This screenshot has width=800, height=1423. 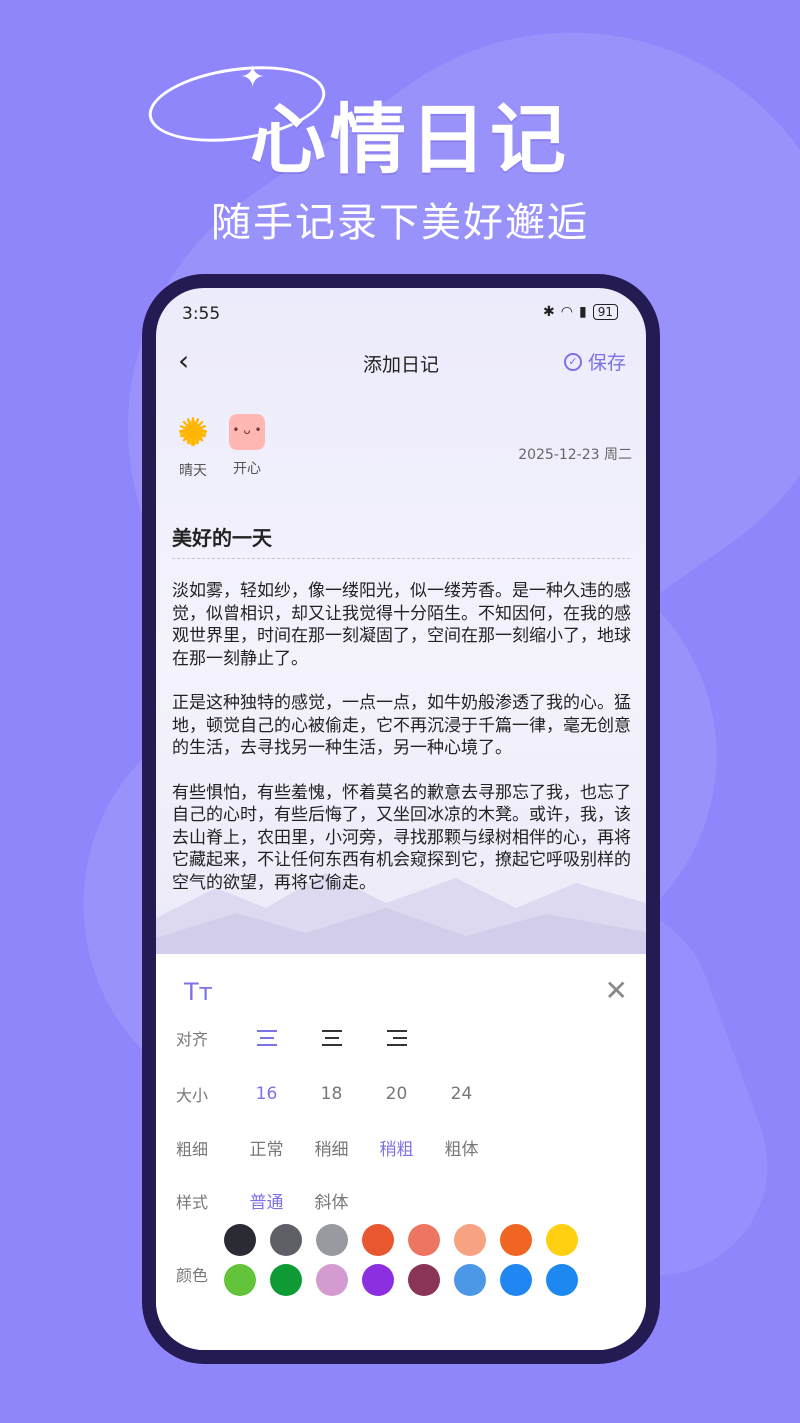 I want to click on size-option: 18, so click(x=331, y=1094).